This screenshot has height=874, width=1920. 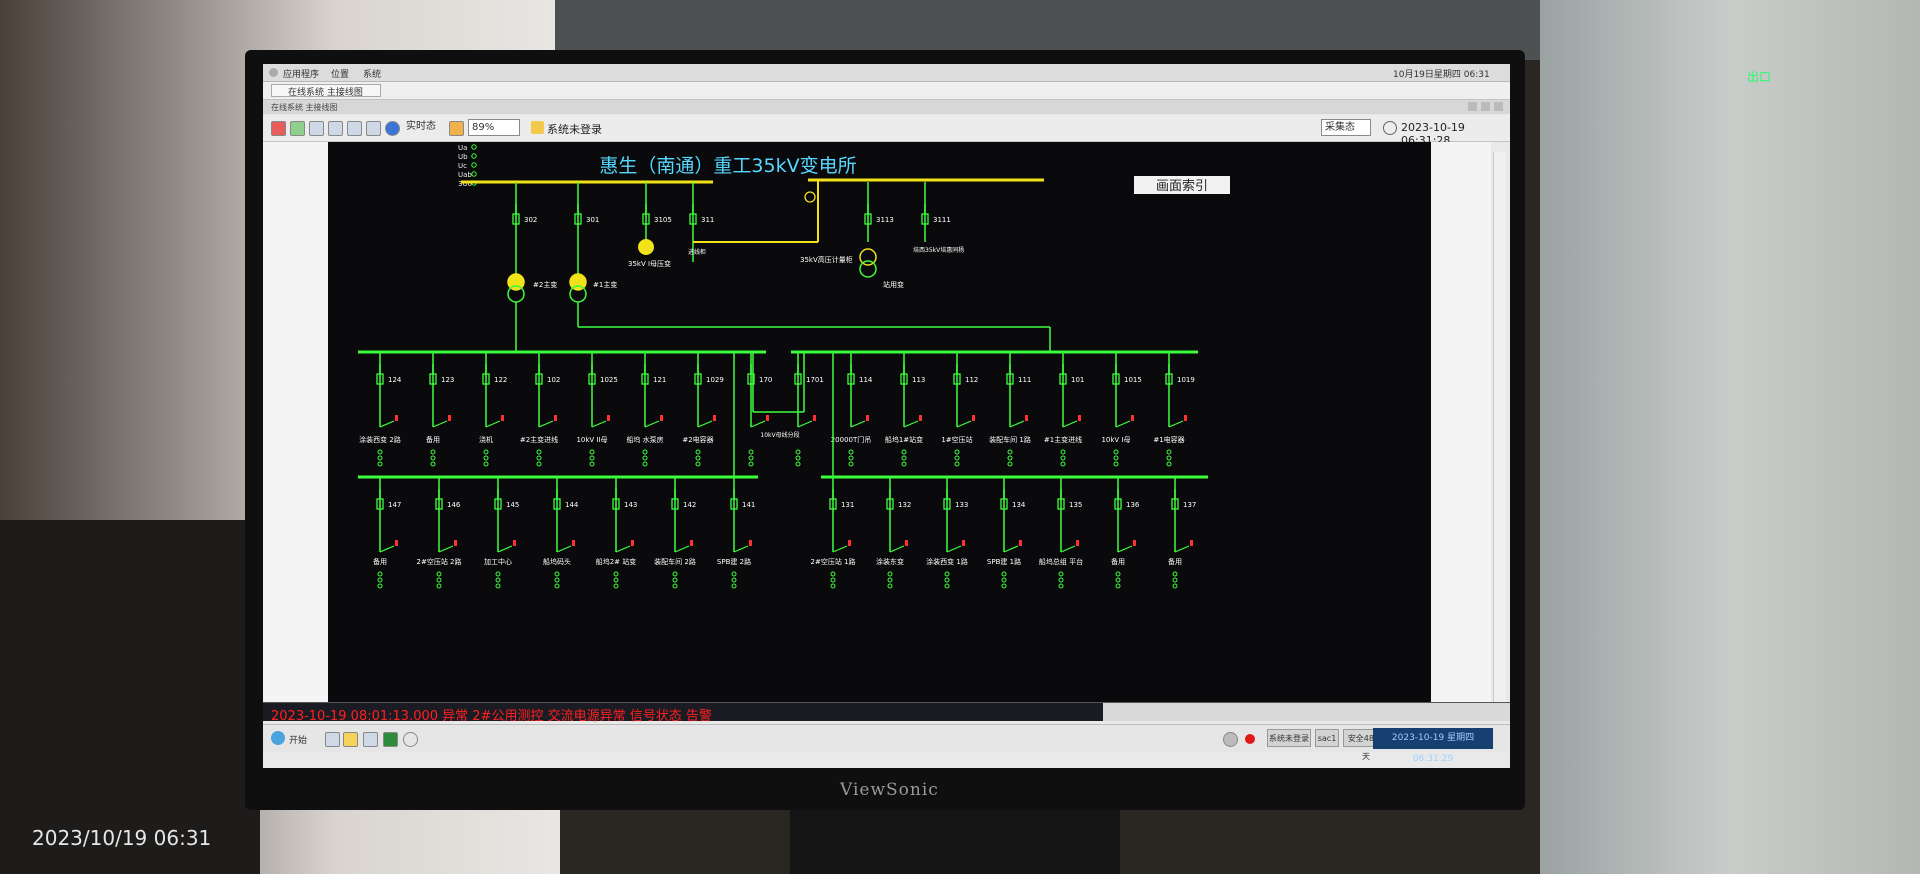 What do you see at coordinates (316, 128) in the screenshot?
I see `open-icon` at bounding box center [316, 128].